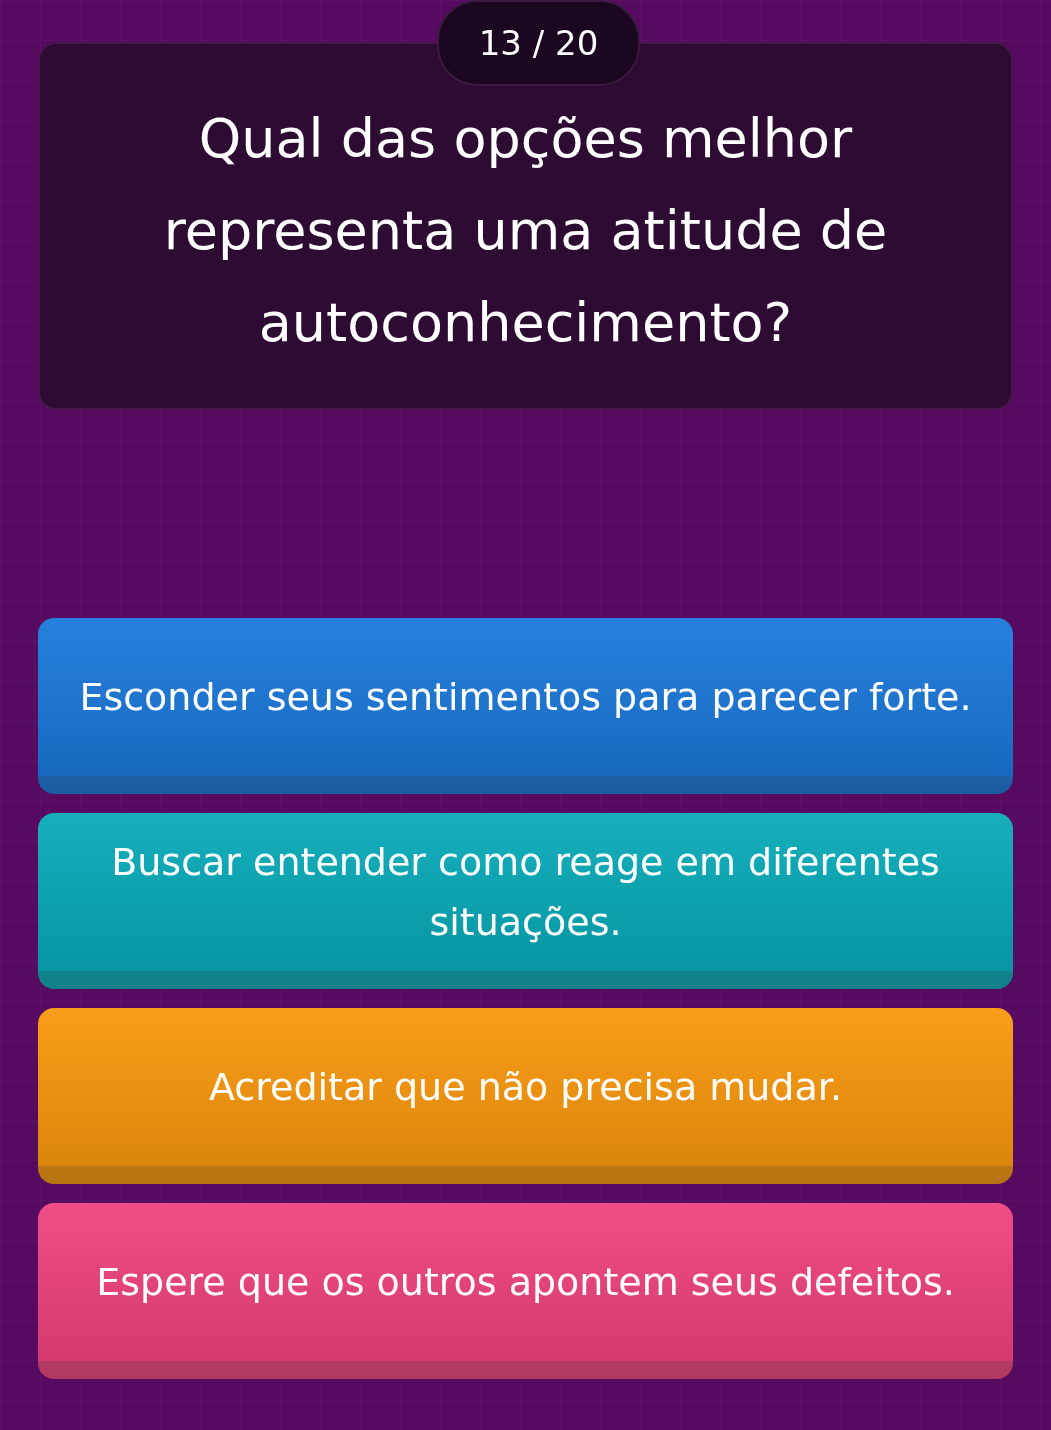 The width and height of the screenshot is (1051, 1430). I want to click on question-text: Qual das opções melhor representa uma atitude de autoconhecimento?, so click(525, 231).